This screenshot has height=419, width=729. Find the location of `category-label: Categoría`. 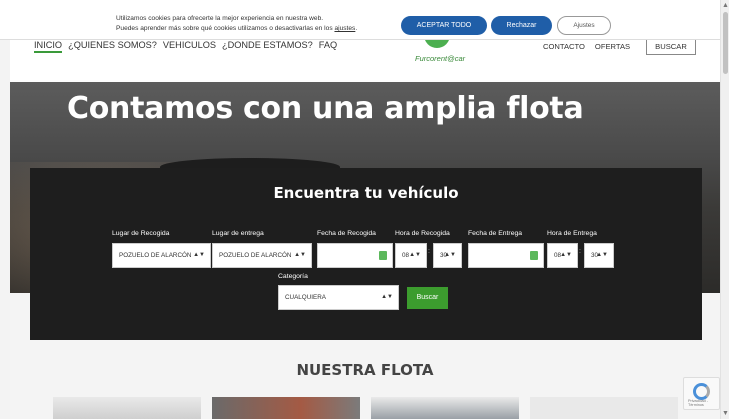

category-label: Categoría is located at coordinates (293, 276).